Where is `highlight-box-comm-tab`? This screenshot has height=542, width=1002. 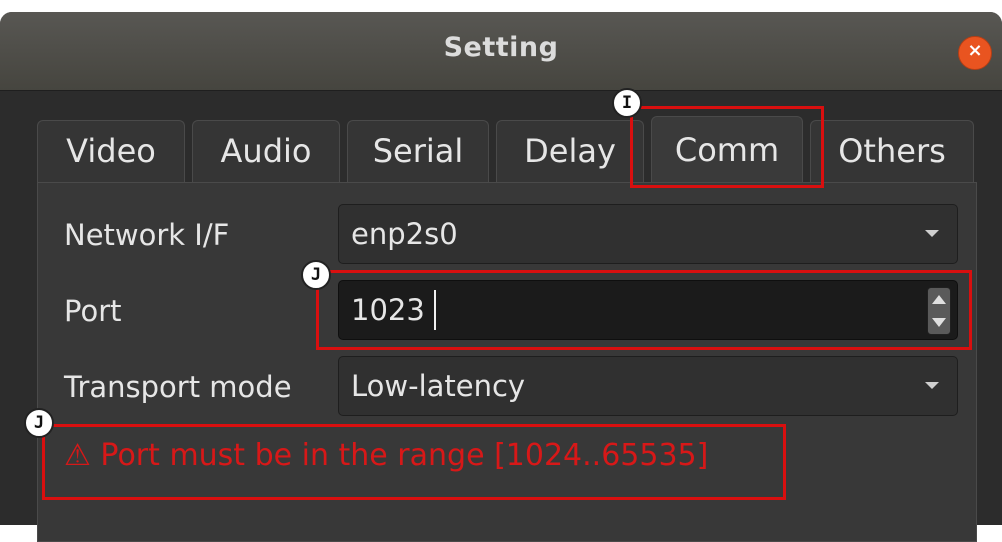
highlight-box-comm-tab is located at coordinates (727, 147).